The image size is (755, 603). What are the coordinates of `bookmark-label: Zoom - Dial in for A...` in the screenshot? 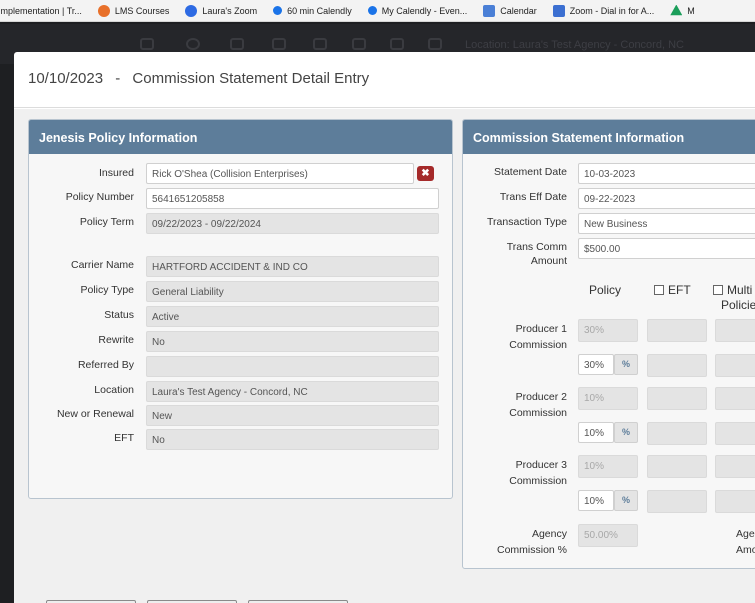 It's located at (612, 10).